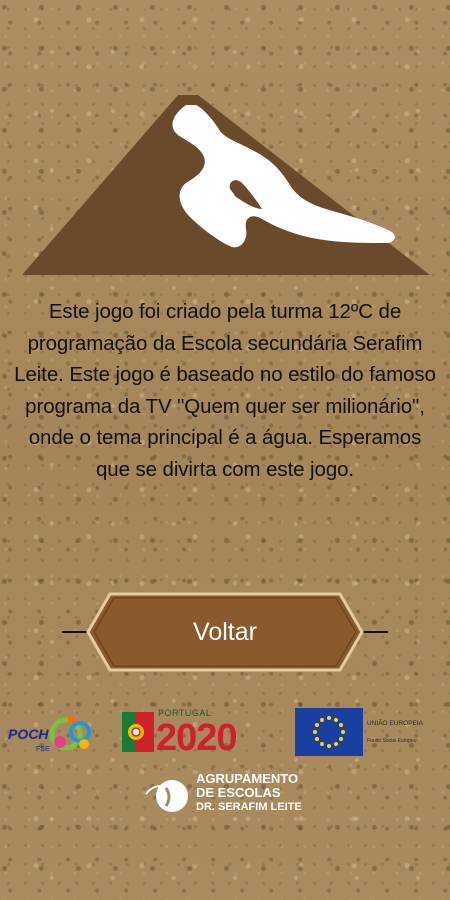 The height and width of the screenshot is (900, 450). Describe the element at coordinates (365, 734) in the screenshot. I see `eu-logo: UNIÃO EUROPEIA Fundo Social Europeu` at that location.